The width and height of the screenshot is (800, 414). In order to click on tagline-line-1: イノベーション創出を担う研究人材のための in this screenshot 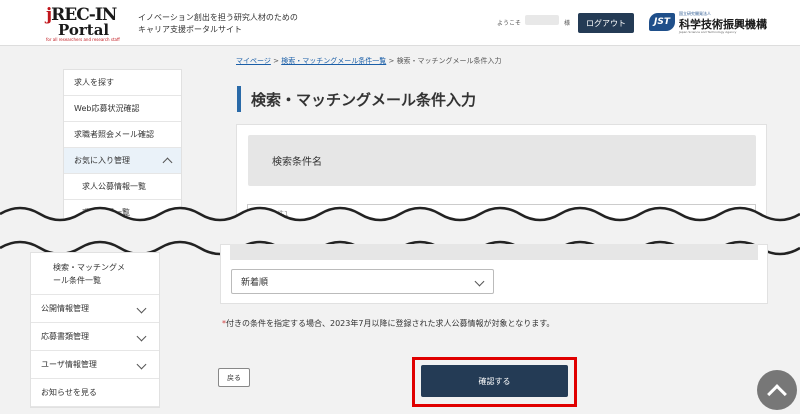, I will do `click(218, 17)`.